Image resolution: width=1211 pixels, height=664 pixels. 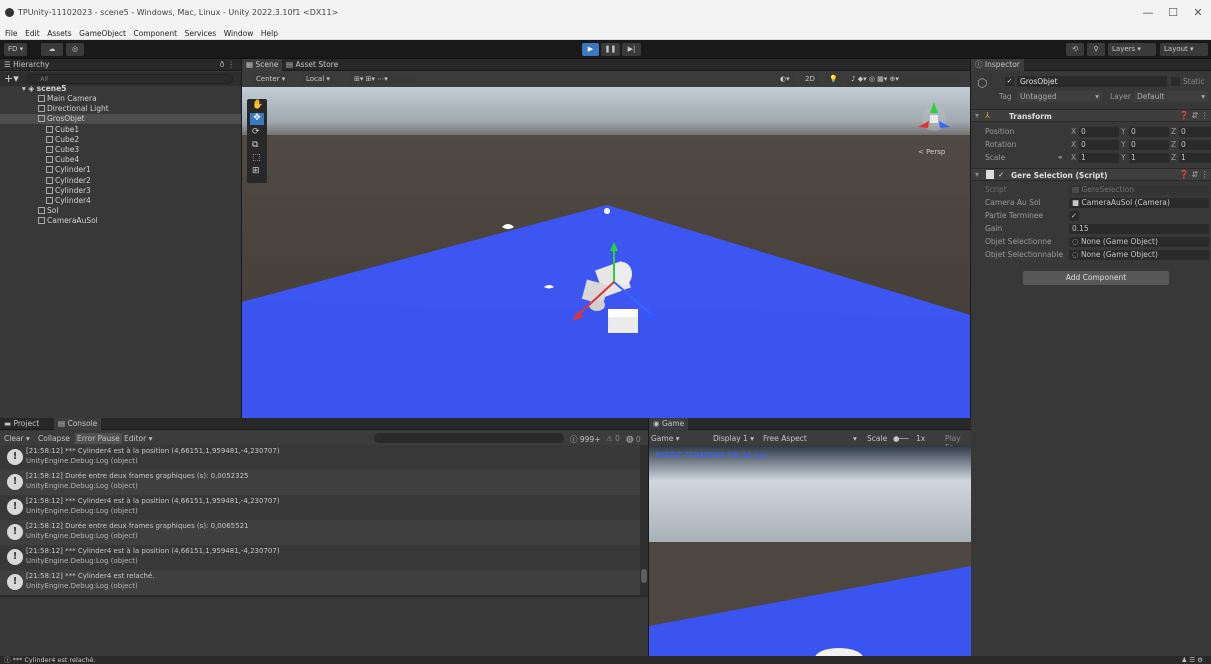 What do you see at coordinates (78, 424) in the screenshot?
I see `tab-console: ▤ Console` at bounding box center [78, 424].